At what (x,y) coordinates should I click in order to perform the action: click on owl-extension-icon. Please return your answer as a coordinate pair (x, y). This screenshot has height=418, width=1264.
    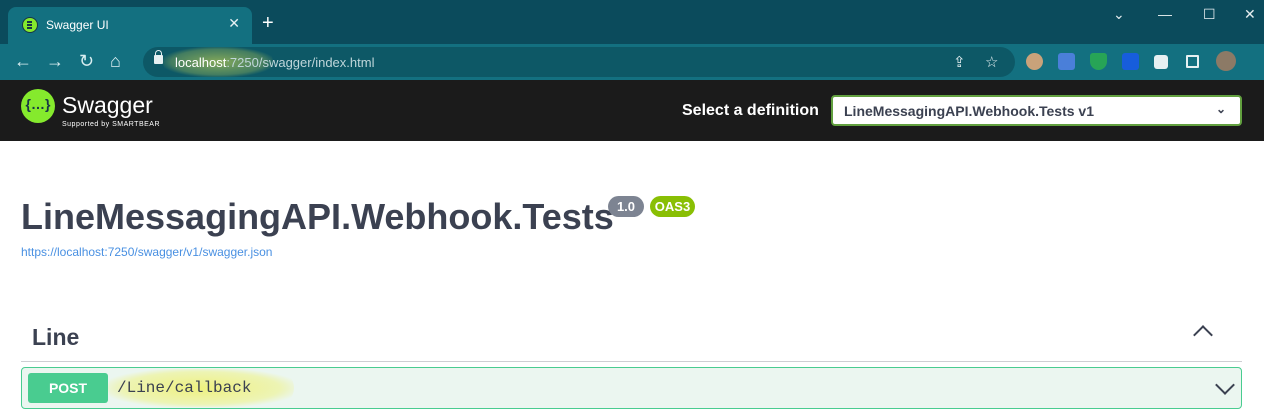
    Looking at the image, I should click on (1034, 61).